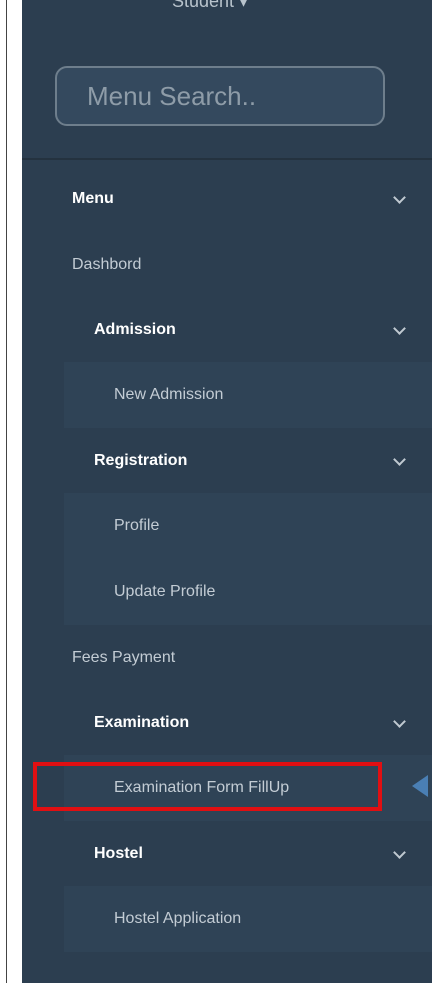  I want to click on sidebar-item-dashboard: Dashbord, so click(227, 265).